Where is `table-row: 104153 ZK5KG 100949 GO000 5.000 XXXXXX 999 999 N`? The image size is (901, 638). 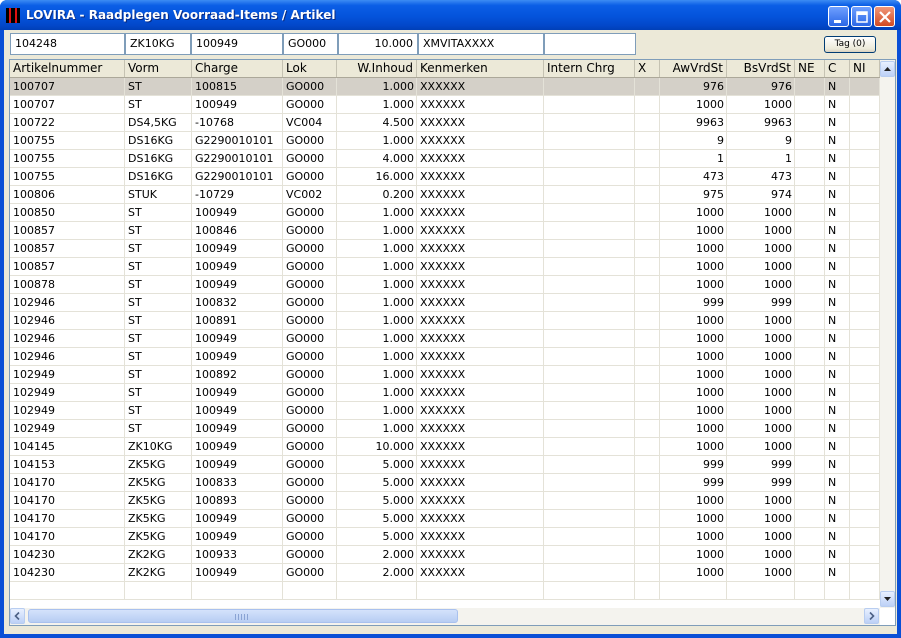
table-row: 104153 ZK5KG 100949 GO000 5.000 XXXXXX 999 999 N is located at coordinates (445, 465).